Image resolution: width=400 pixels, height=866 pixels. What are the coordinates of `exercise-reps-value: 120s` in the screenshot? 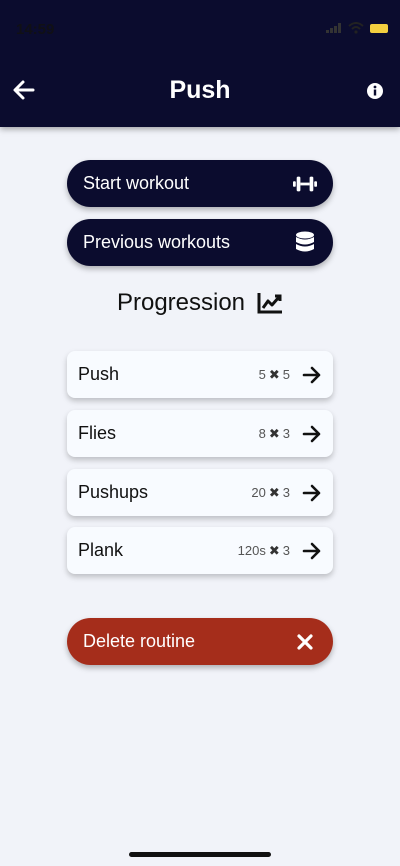 It's located at (251, 550).